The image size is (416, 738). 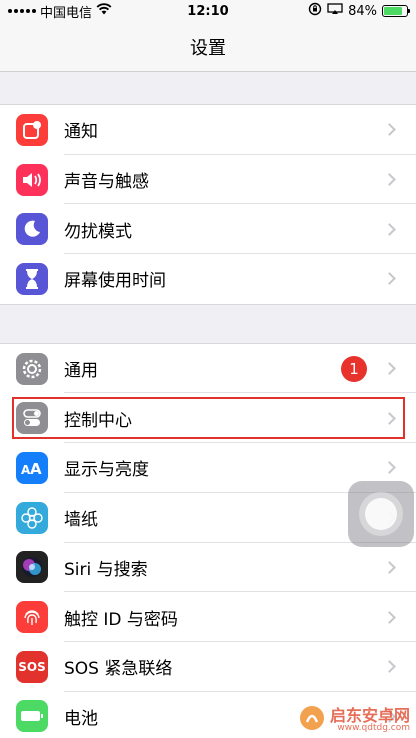 I want to click on battery-percent: 84%, so click(x=362, y=11).